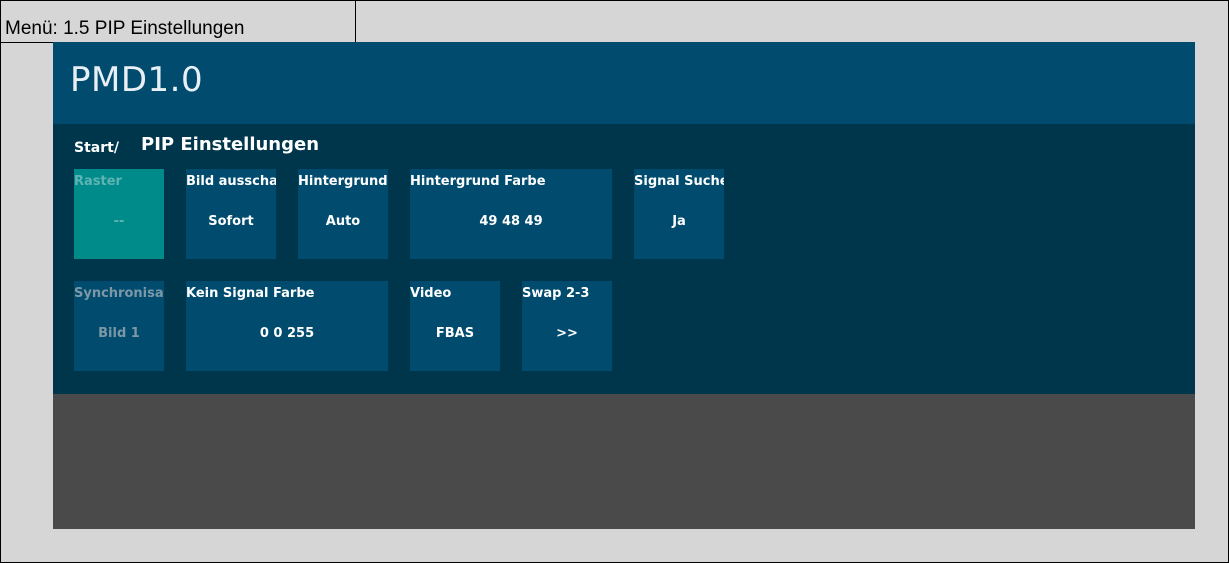 This screenshot has height=563, width=1229. Describe the element at coordinates (137, 80) in the screenshot. I see `app-title: PMD1.0` at that location.